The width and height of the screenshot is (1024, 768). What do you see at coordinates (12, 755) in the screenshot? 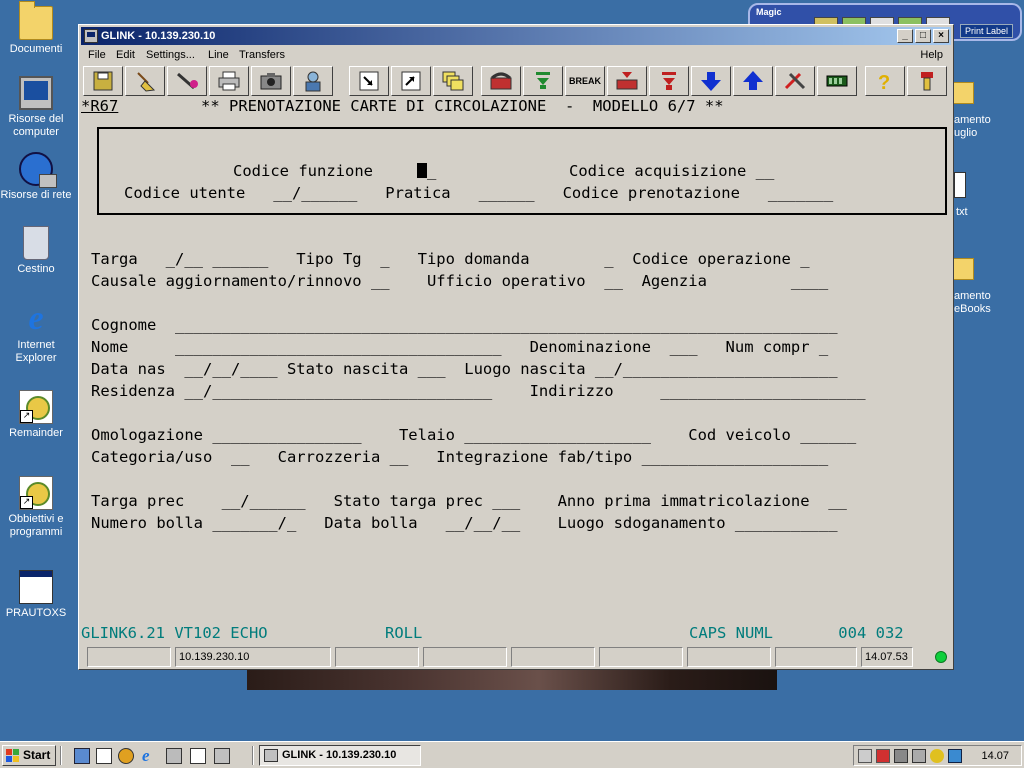
I see `windows-logo-icon` at bounding box center [12, 755].